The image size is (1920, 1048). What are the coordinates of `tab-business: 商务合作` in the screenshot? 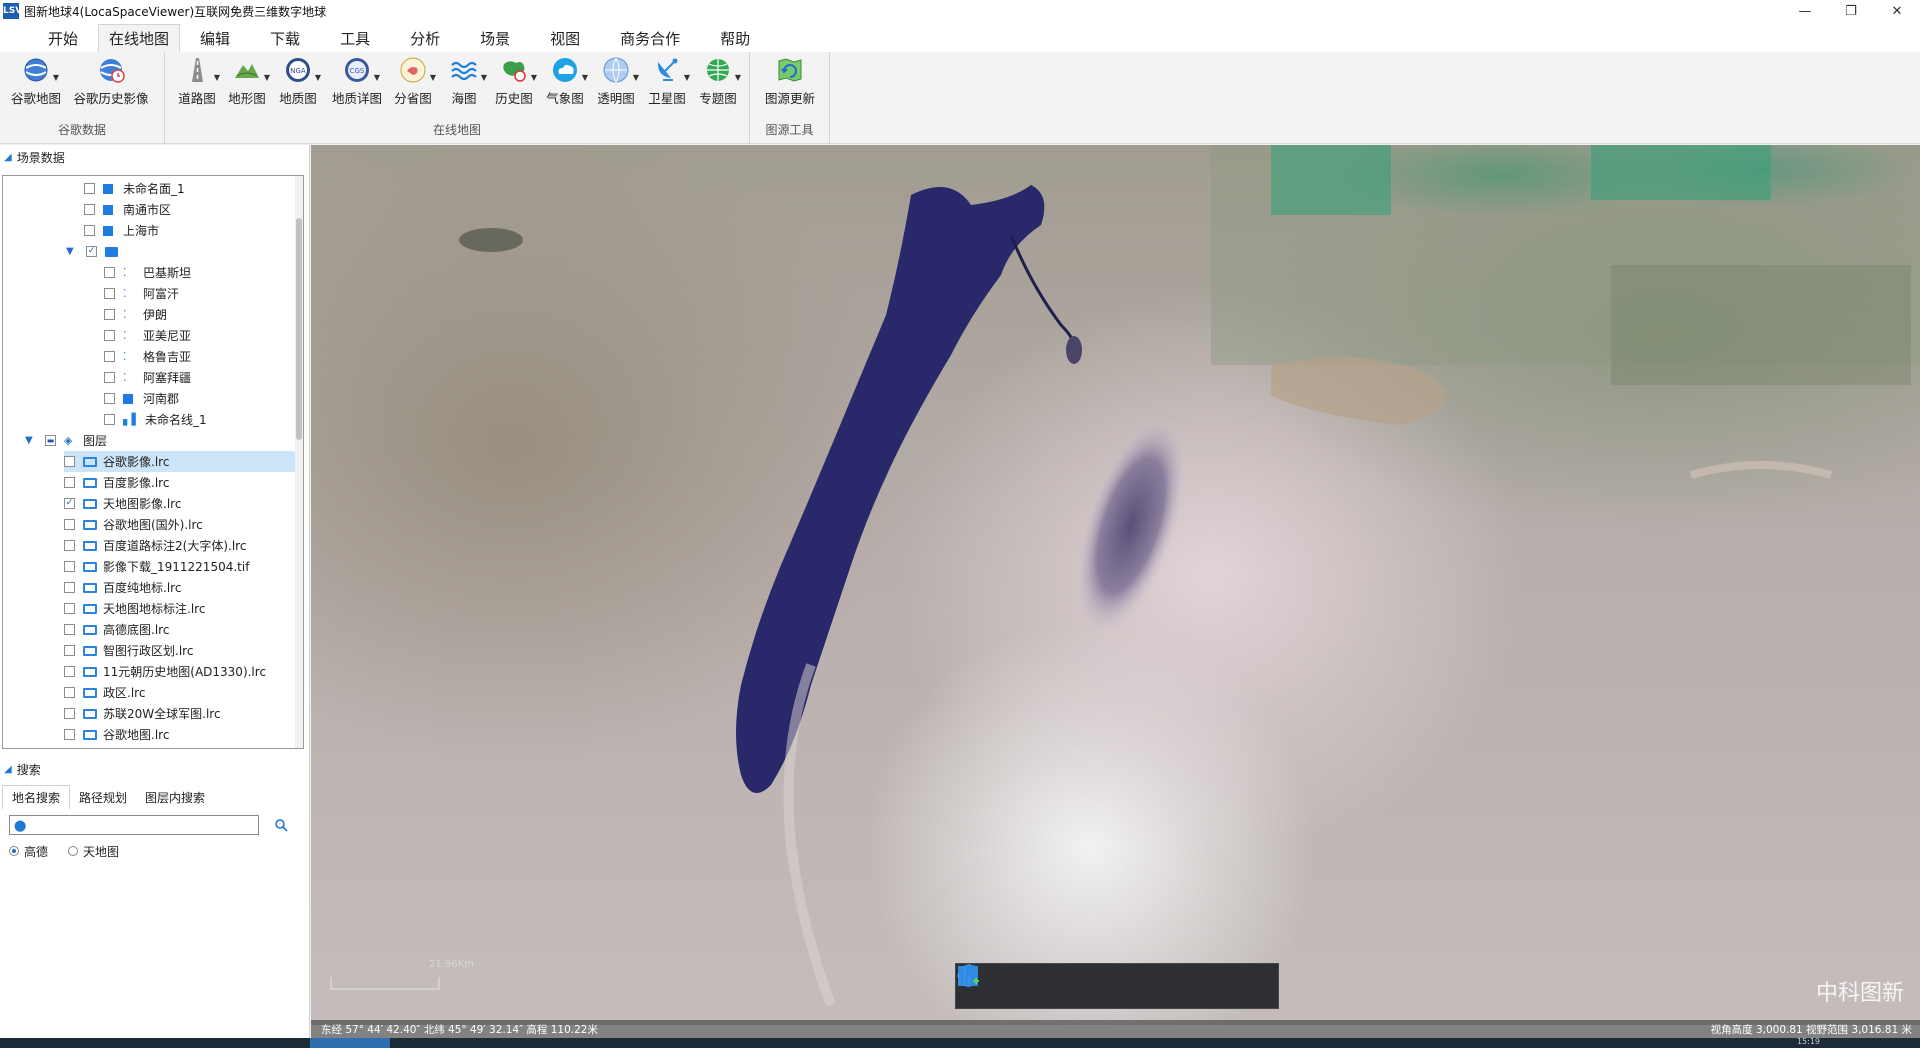 It's located at (650, 38).